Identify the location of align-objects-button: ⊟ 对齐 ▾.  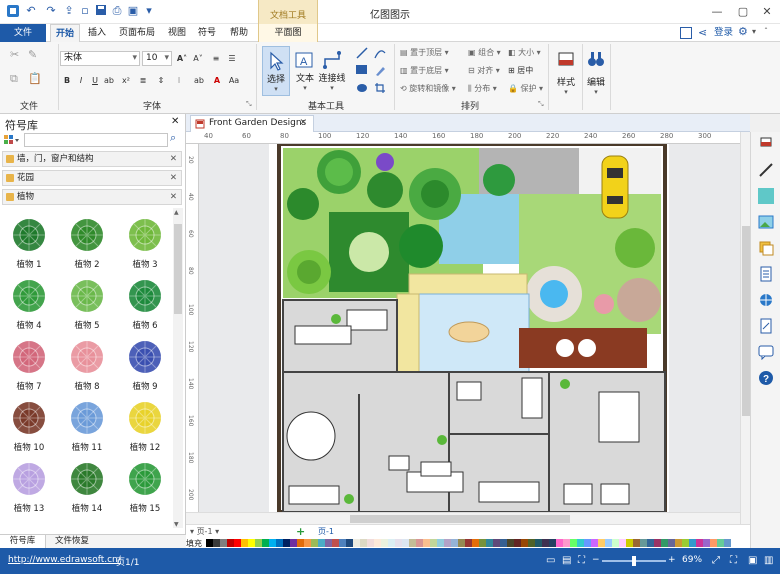
(486, 71).